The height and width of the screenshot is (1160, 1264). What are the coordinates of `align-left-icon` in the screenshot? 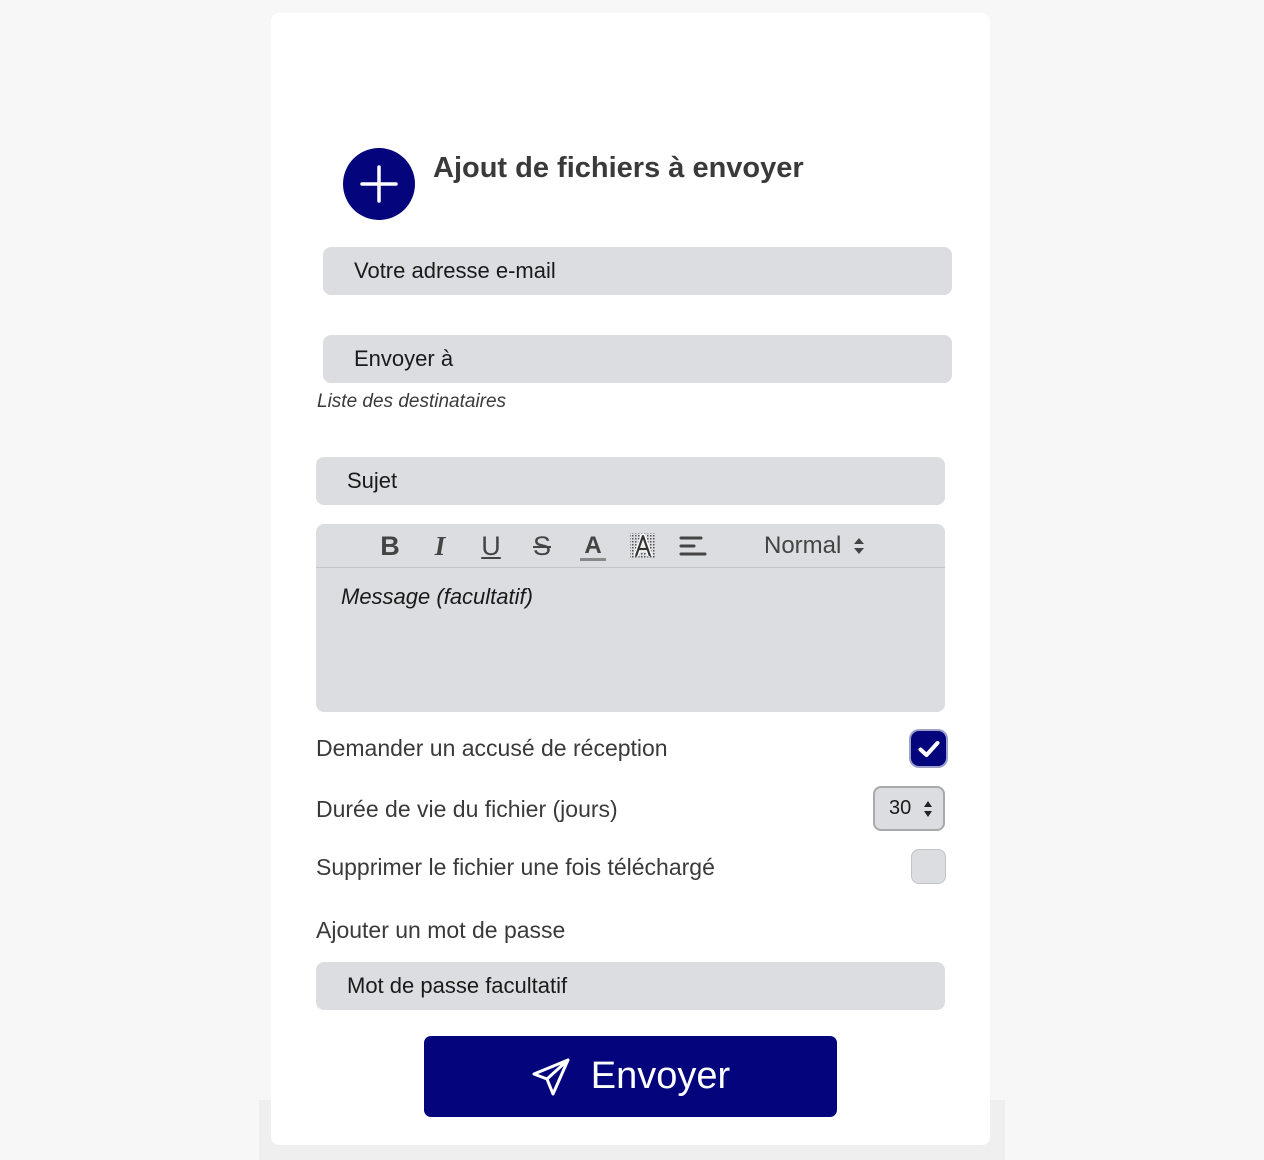 It's located at (693, 546).